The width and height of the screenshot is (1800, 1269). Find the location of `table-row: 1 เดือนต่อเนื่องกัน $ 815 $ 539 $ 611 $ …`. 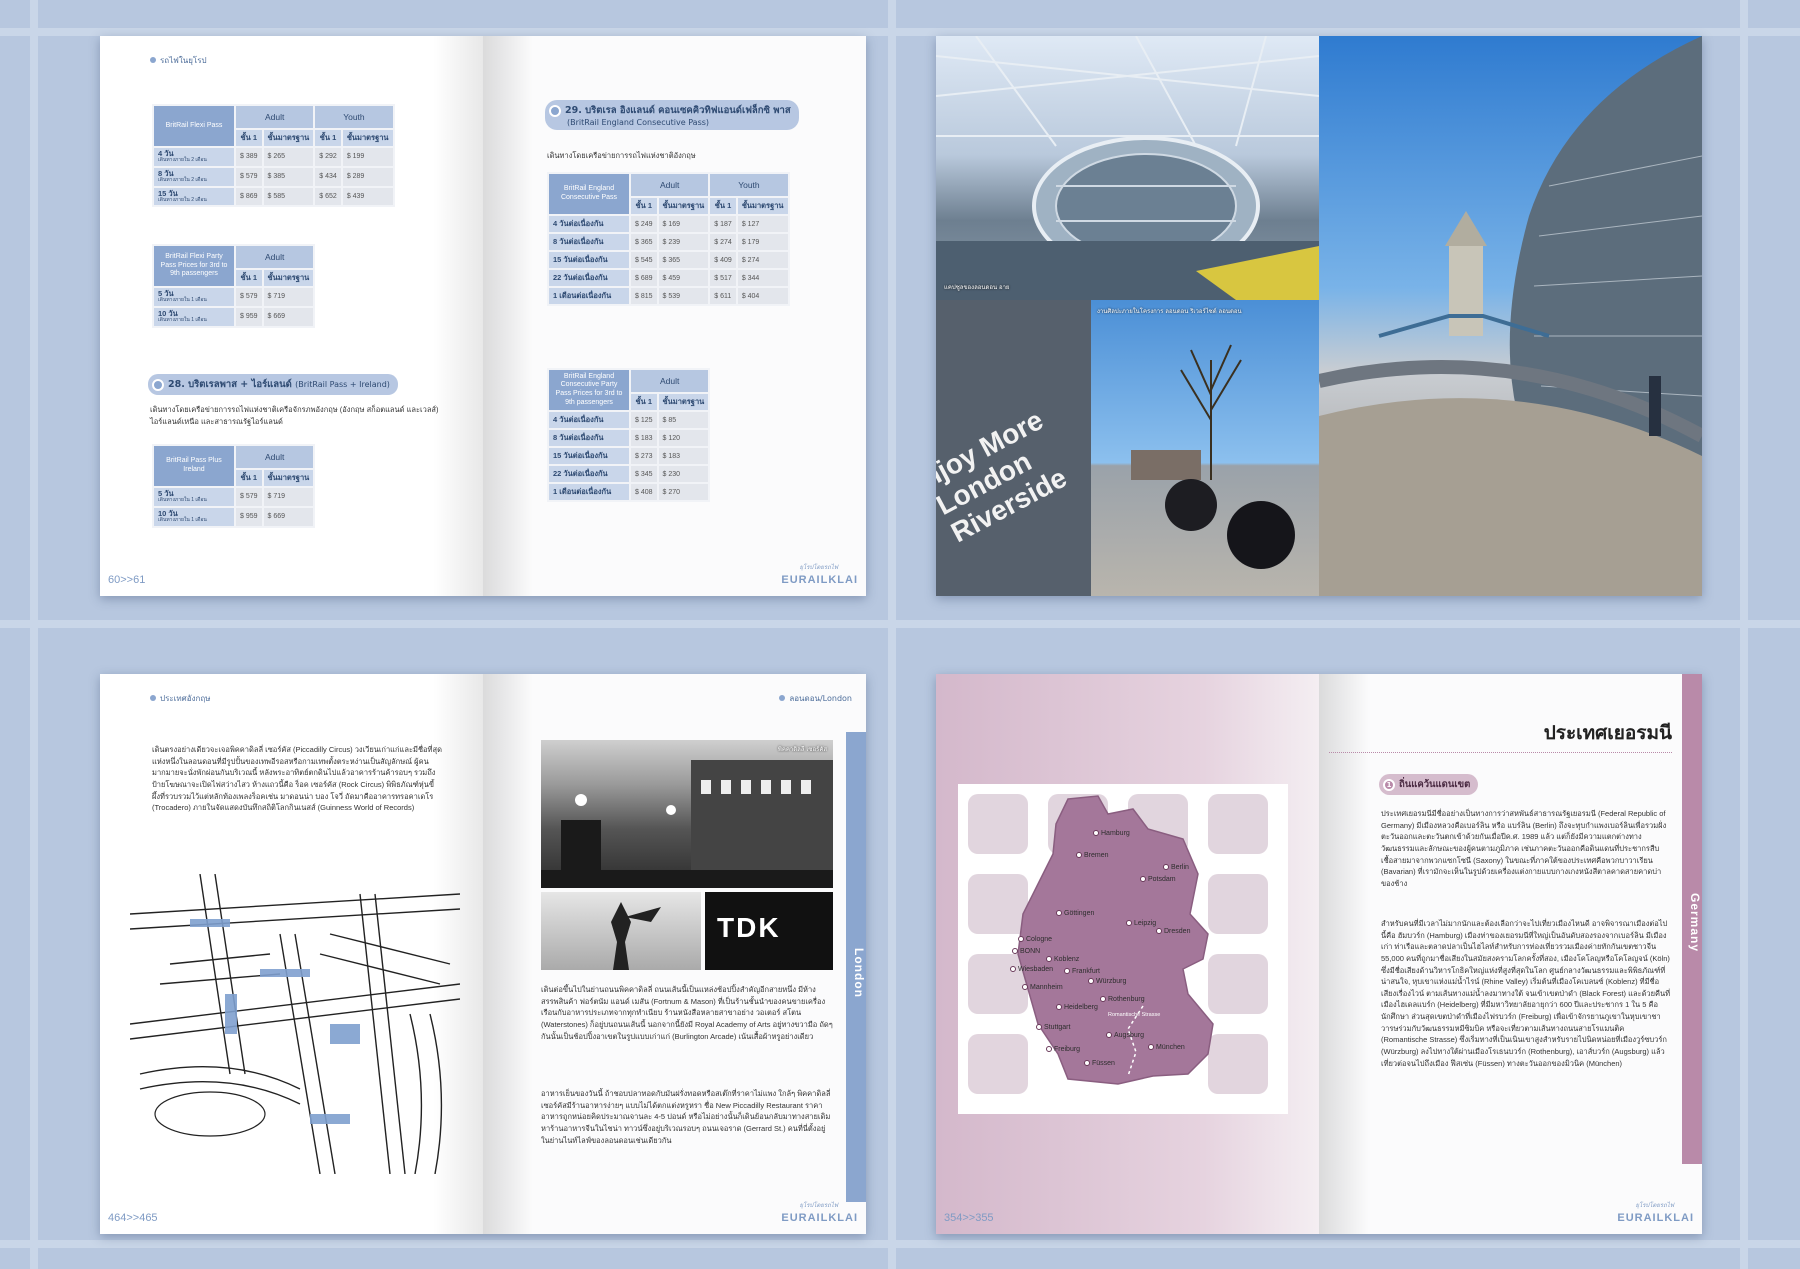

table-row: 1 เดือนต่อเนื่องกัน $ 815 $ 539 $ 611 $ … is located at coordinates (668, 296).